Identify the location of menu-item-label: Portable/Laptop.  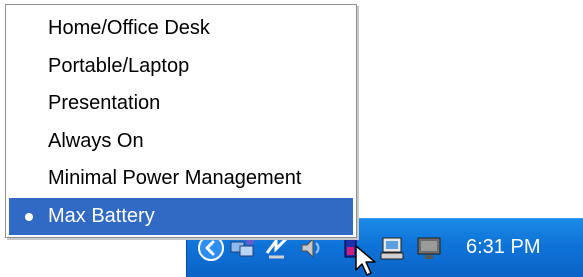
(119, 65).